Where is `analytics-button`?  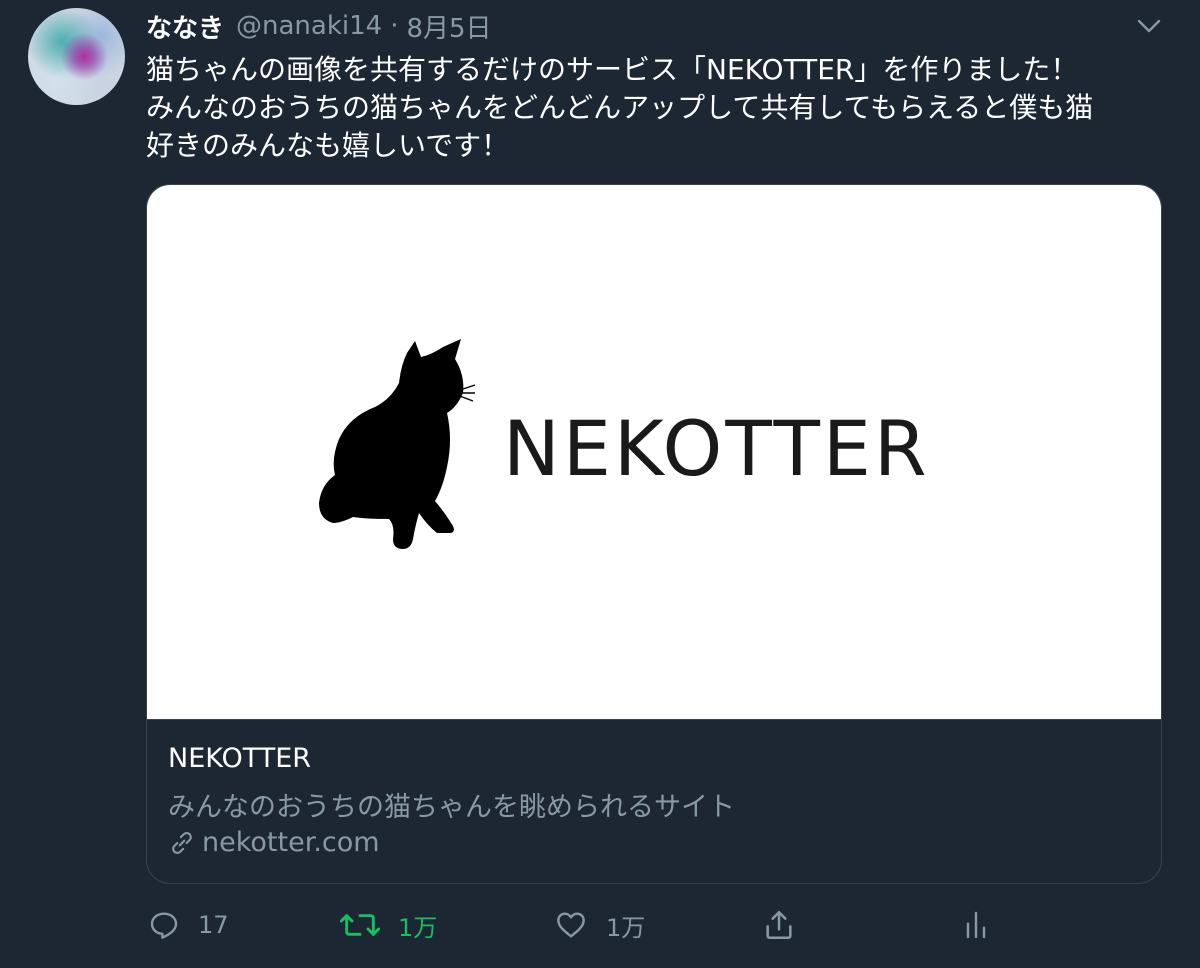
analytics-button is located at coordinates (976, 925).